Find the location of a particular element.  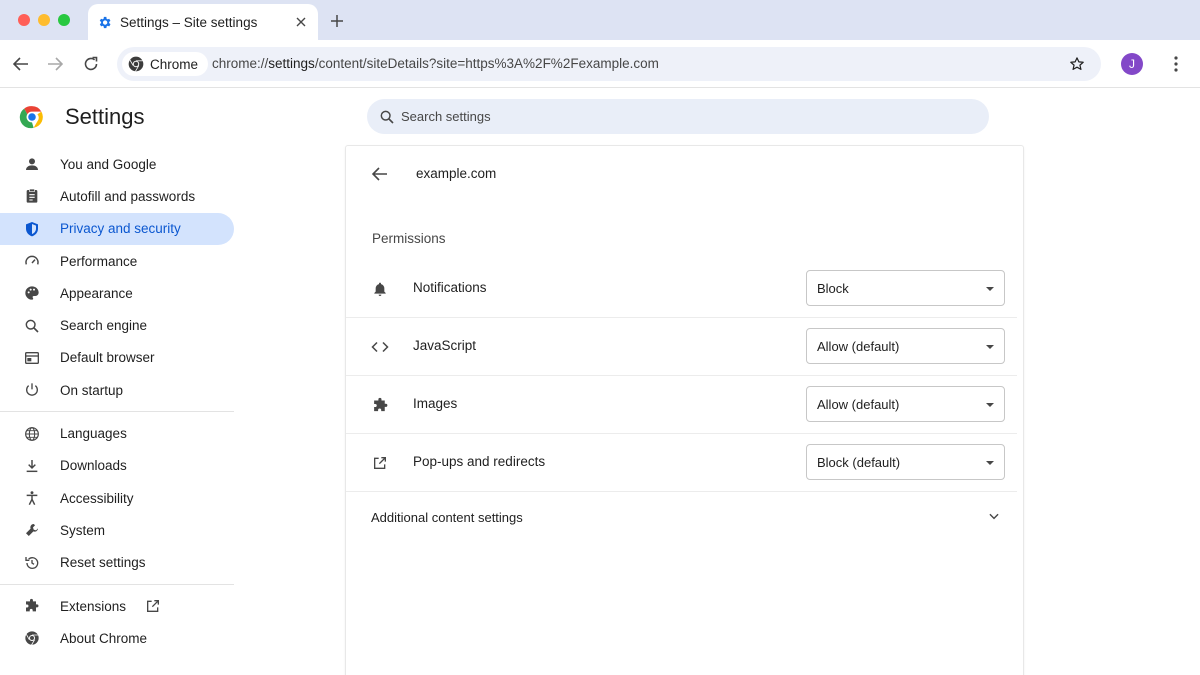

sidebar-item-you-and-google: You and Google is located at coordinates (118, 164).